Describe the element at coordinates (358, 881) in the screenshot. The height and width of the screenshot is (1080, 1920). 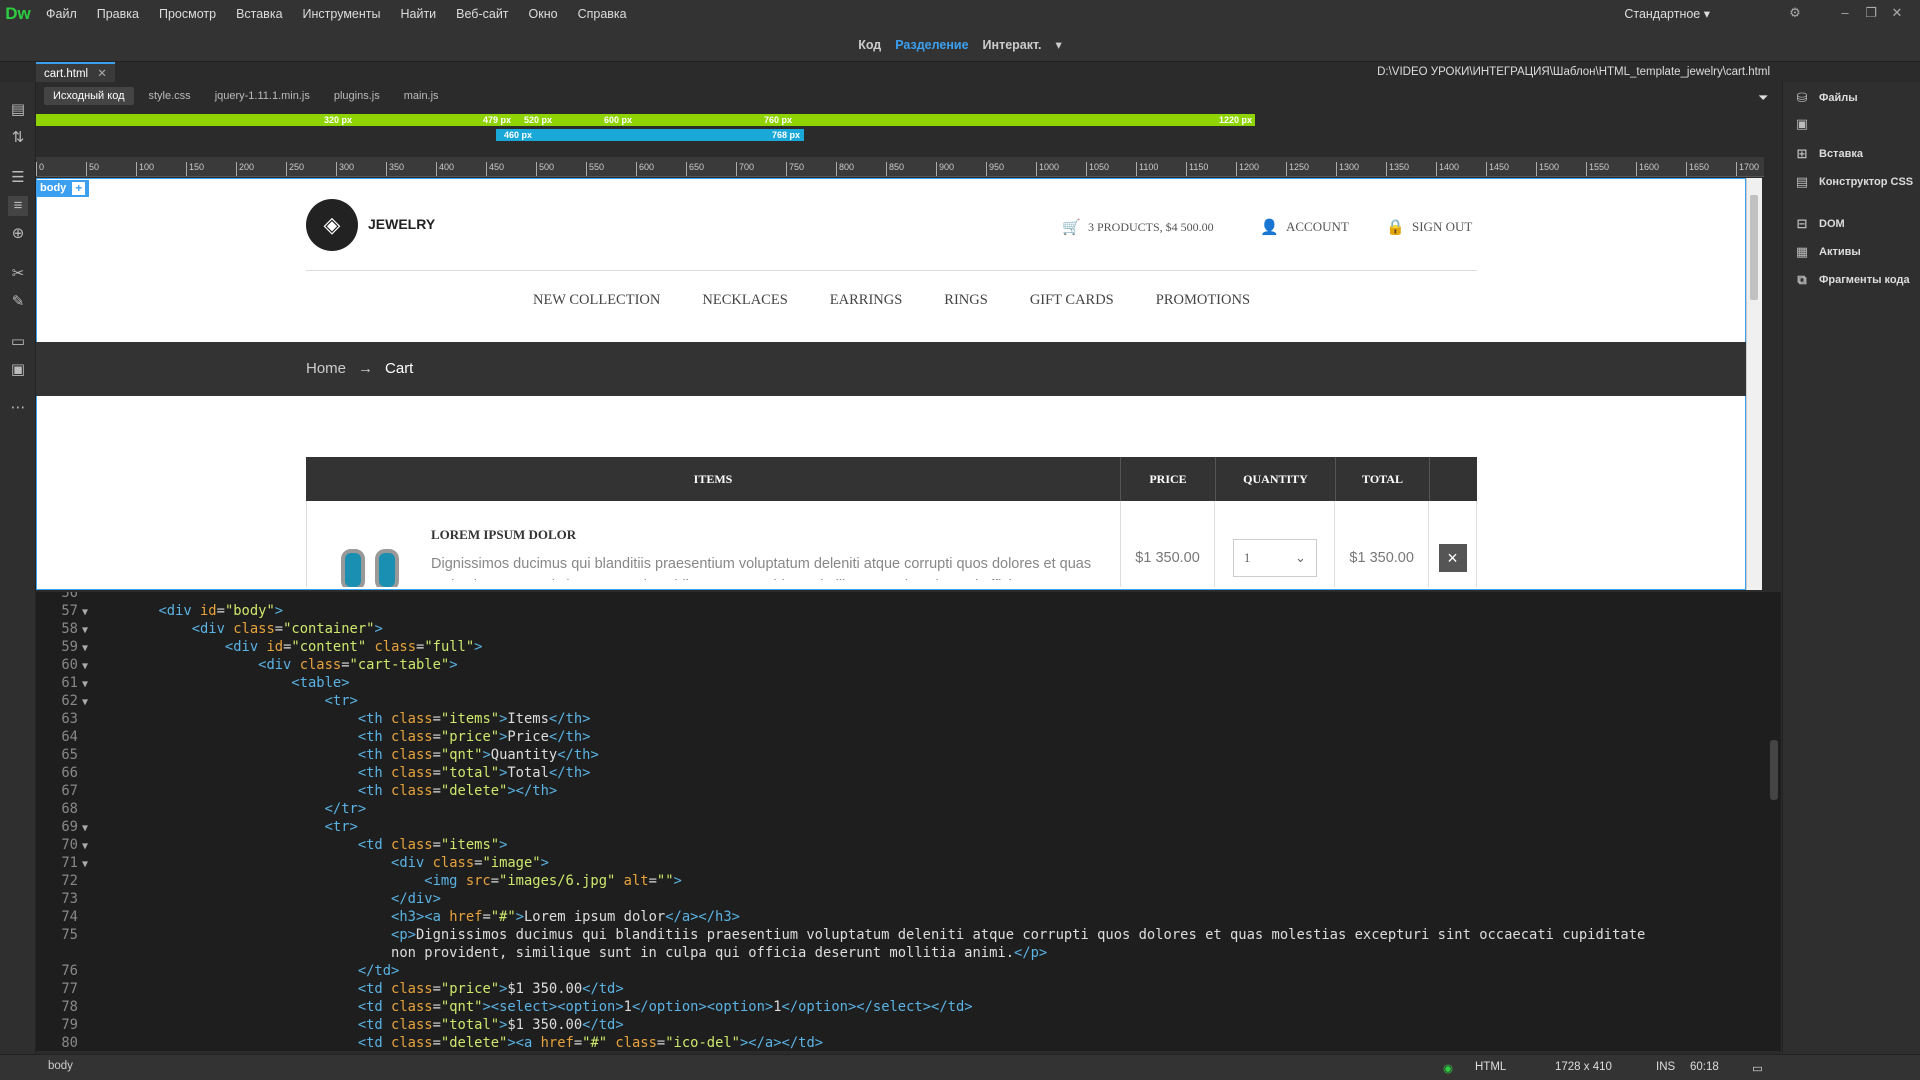
I see `code-line: 72 <img src="images/6.jpg" alt="">` at that location.